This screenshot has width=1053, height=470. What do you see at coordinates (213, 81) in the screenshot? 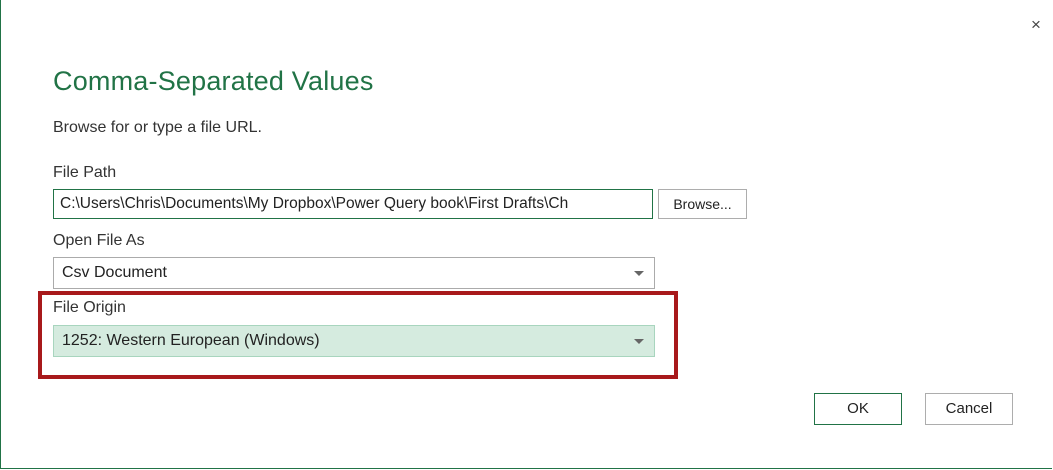
I see `dialog-title: Comma-Separated Values` at bounding box center [213, 81].